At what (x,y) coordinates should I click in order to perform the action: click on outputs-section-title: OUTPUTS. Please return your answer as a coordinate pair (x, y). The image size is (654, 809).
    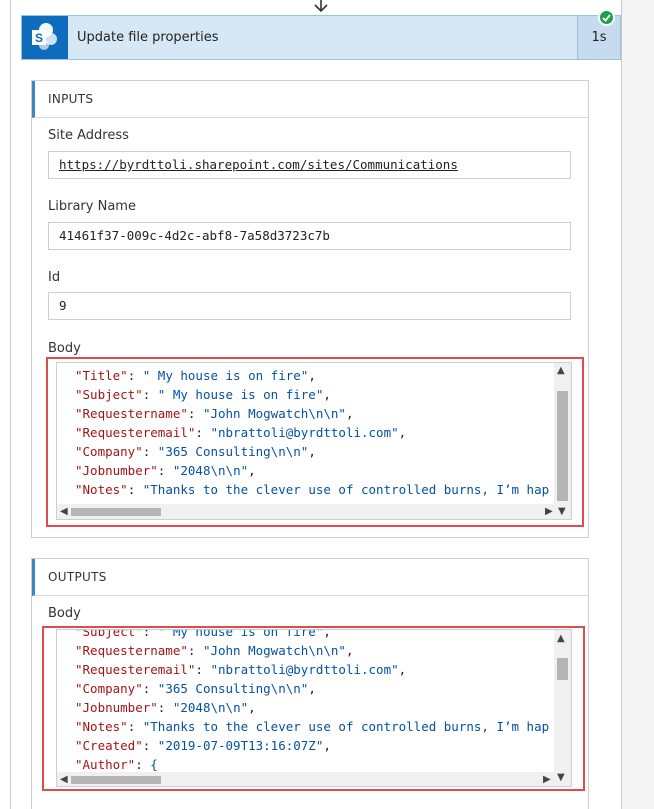
    Looking at the image, I should click on (310, 577).